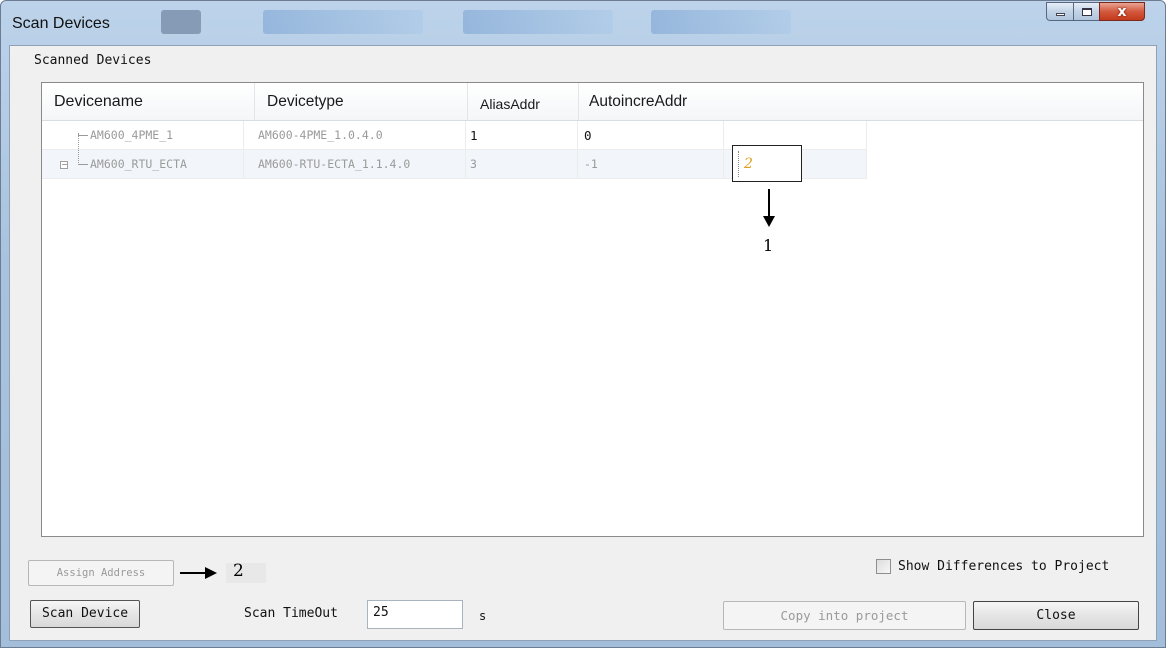 The width and height of the screenshot is (1168, 650). I want to click on scan-timeout-unit: s, so click(483, 616).